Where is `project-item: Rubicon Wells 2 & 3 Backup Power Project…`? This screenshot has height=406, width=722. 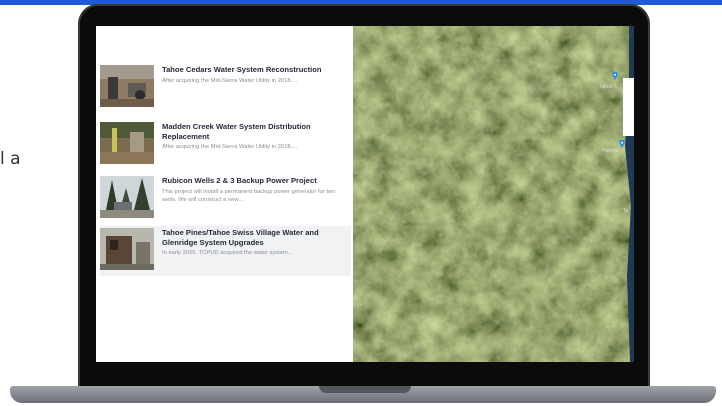 project-item: Rubicon Wells 2 & 3 Backup Power Project… is located at coordinates (225, 198).